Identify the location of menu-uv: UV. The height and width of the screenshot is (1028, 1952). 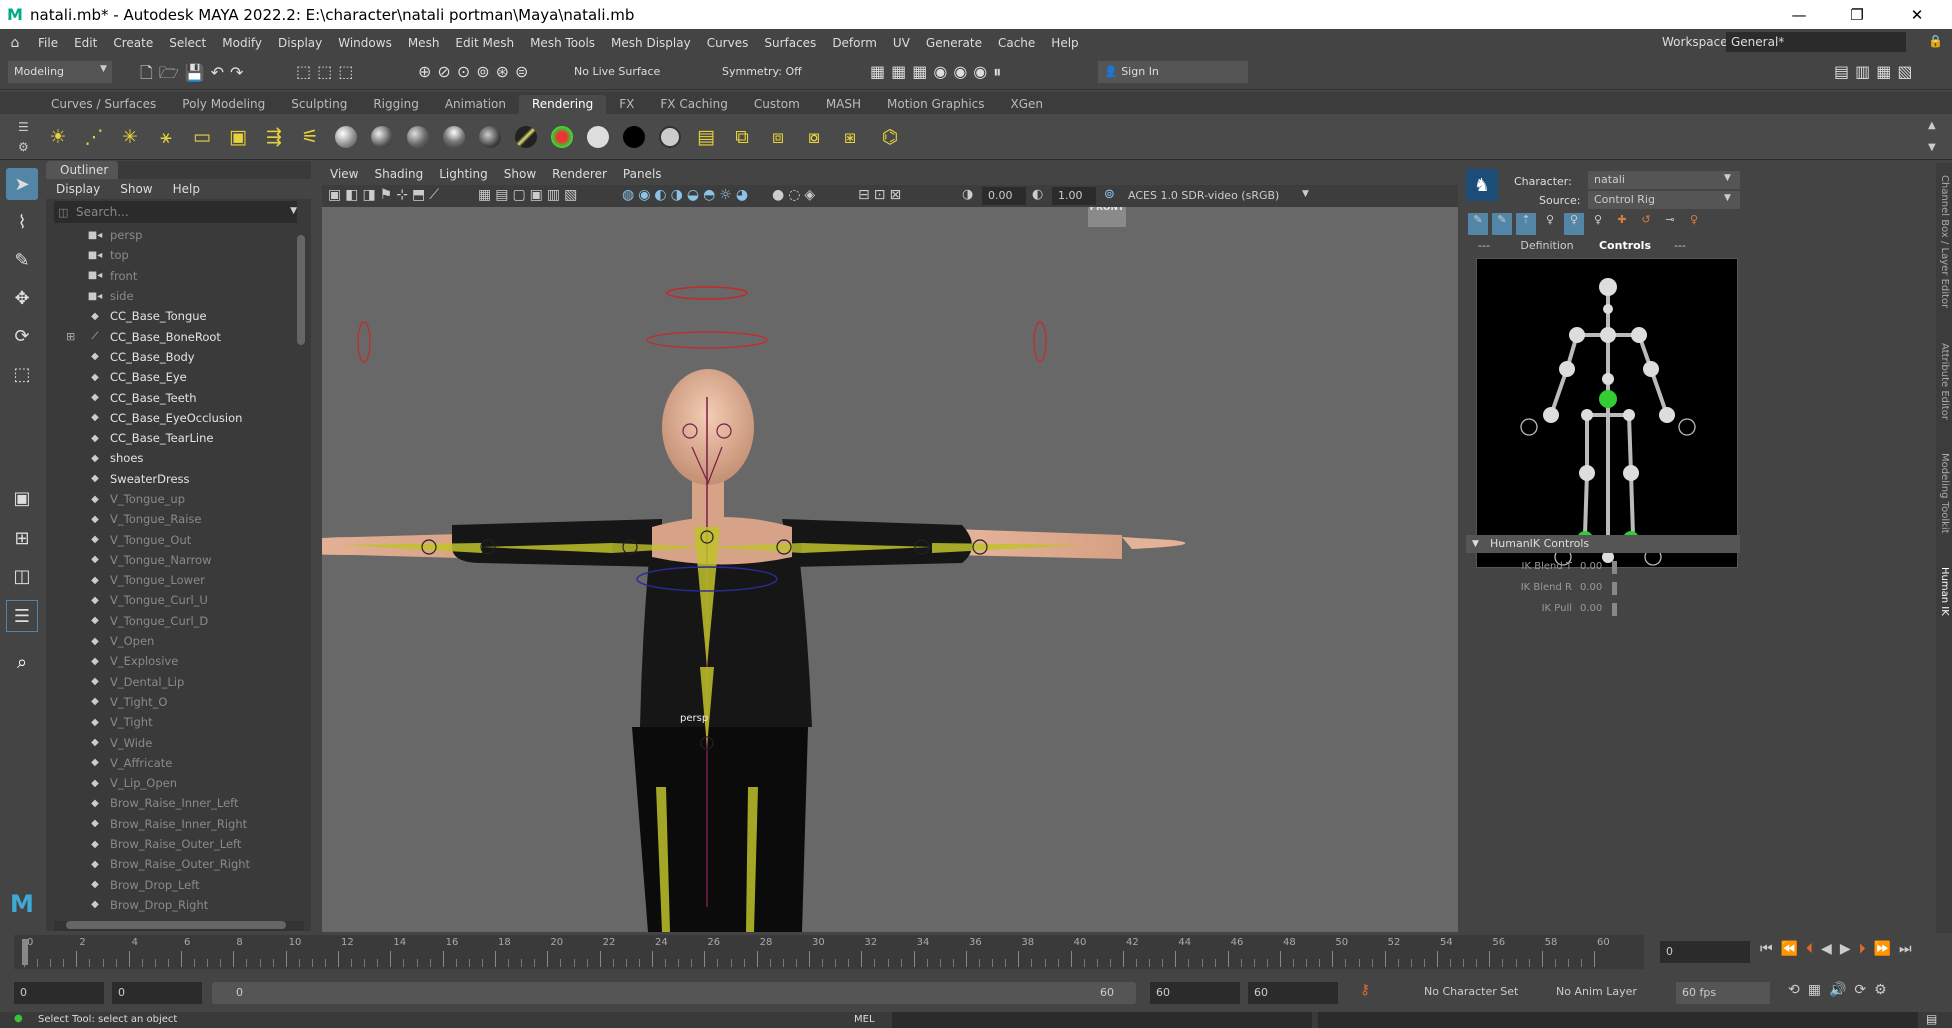
(901, 43).